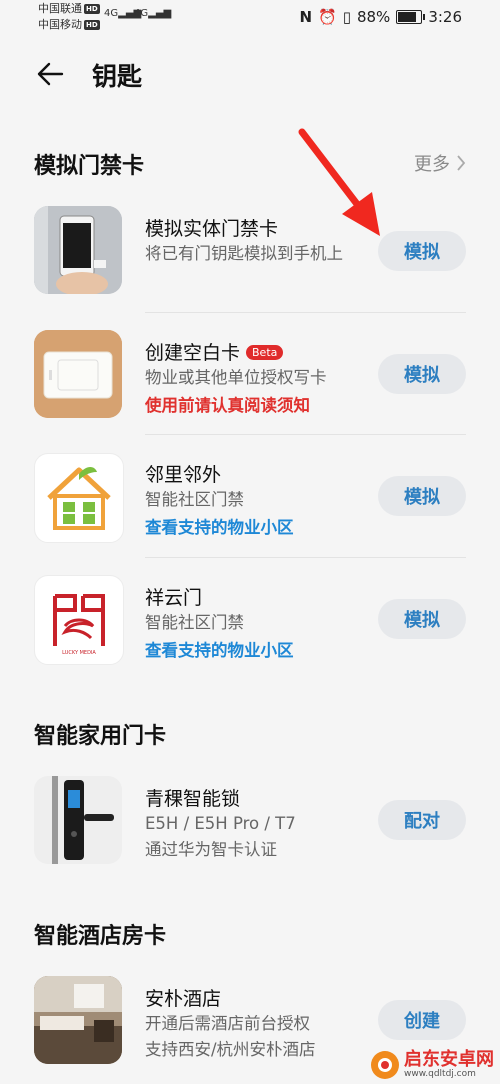  Describe the element at coordinates (227, 404) in the screenshot. I see `notice-link: 使用前请认真阅读须知` at that location.